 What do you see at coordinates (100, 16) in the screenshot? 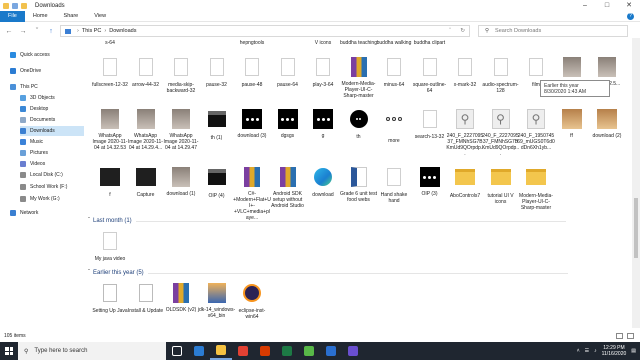
I see `tab-view: View` at bounding box center [100, 16].